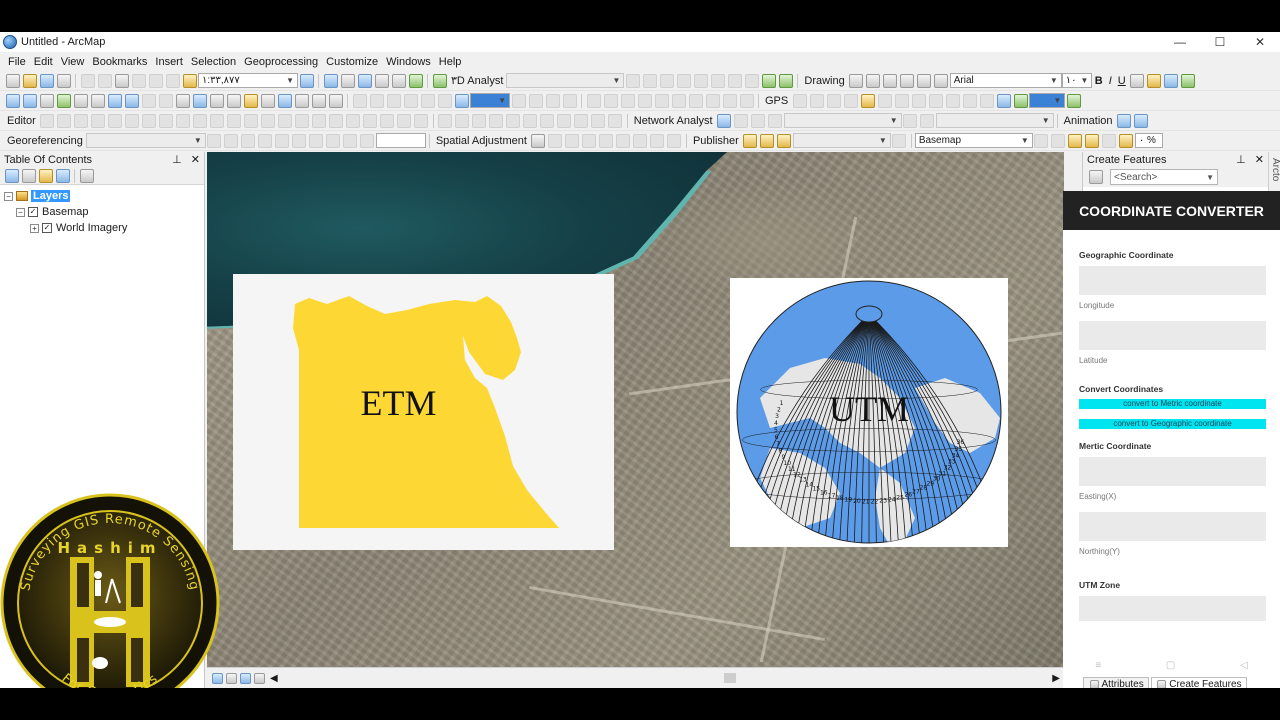  I want to click on publisher-extra-icon, so click(899, 140).